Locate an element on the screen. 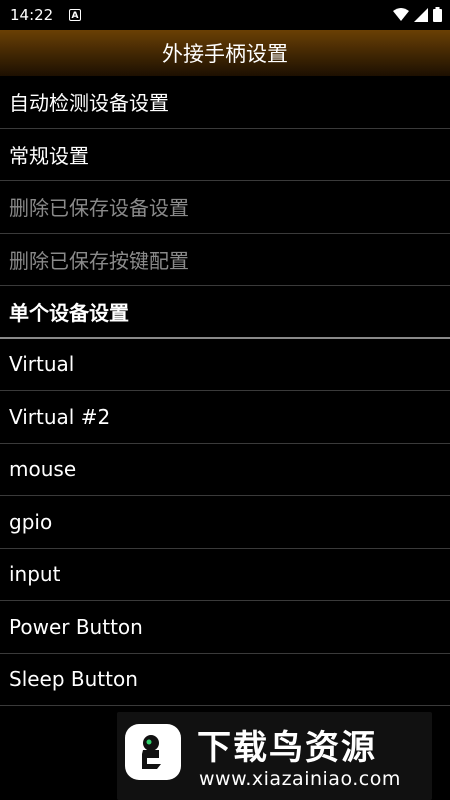  page-title: 外接手柄设置 is located at coordinates (225, 54).